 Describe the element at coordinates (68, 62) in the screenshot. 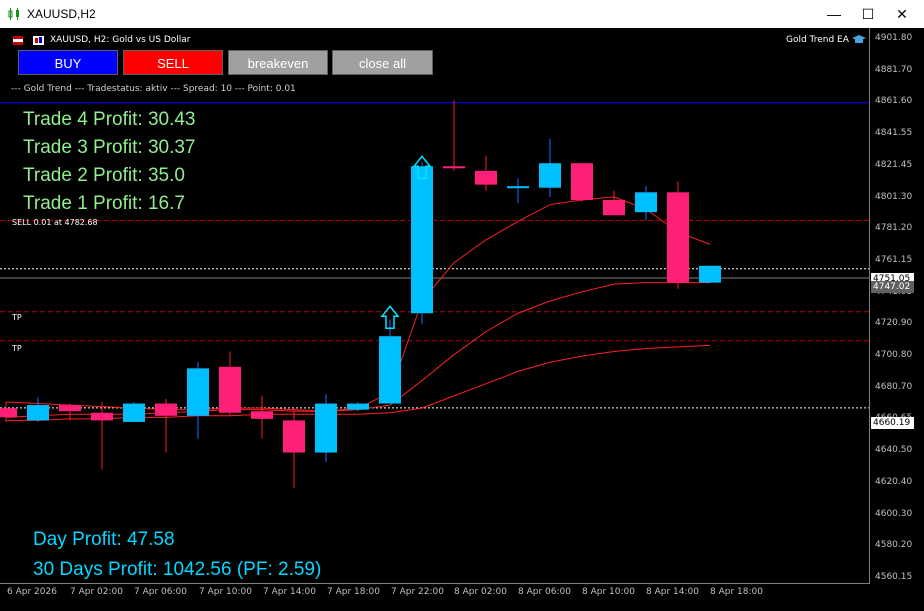

I see `buy-button: BUY` at that location.